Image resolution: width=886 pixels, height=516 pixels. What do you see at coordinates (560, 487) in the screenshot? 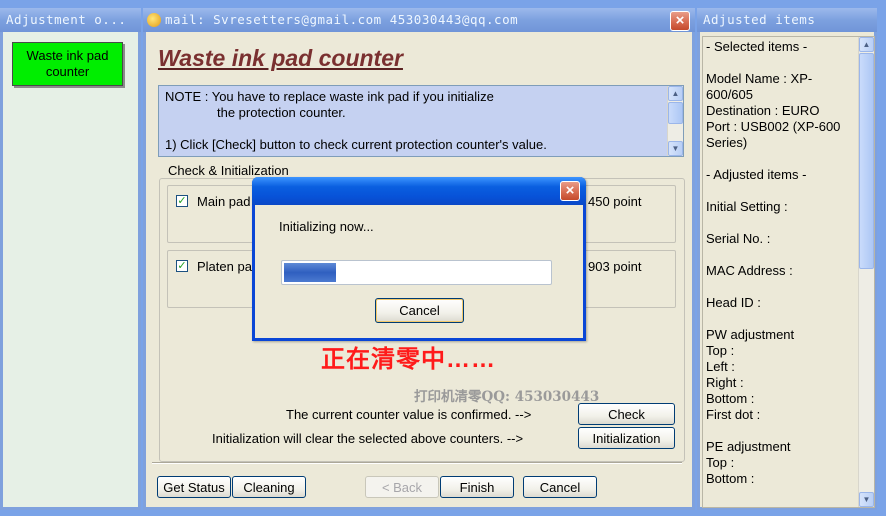
I see `cancel-button: Cancel` at bounding box center [560, 487].